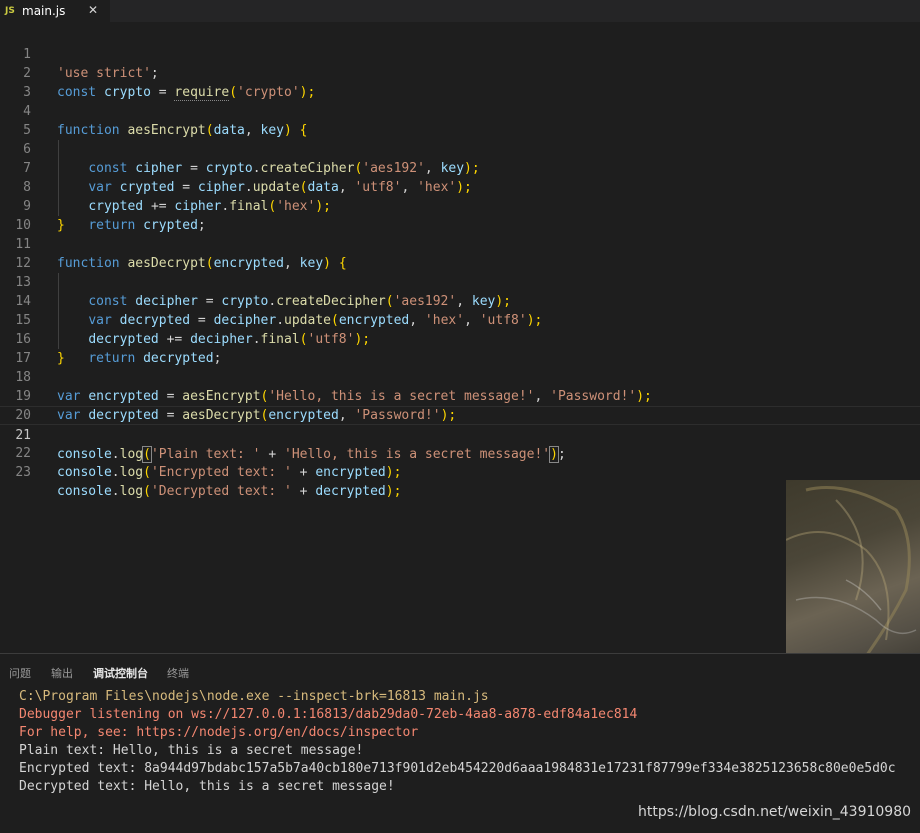 The image size is (920, 833). What do you see at coordinates (221, 491) in the screenshot?
I see `code-token: 'Decrypted text: '` at bounding box center [221, 491].